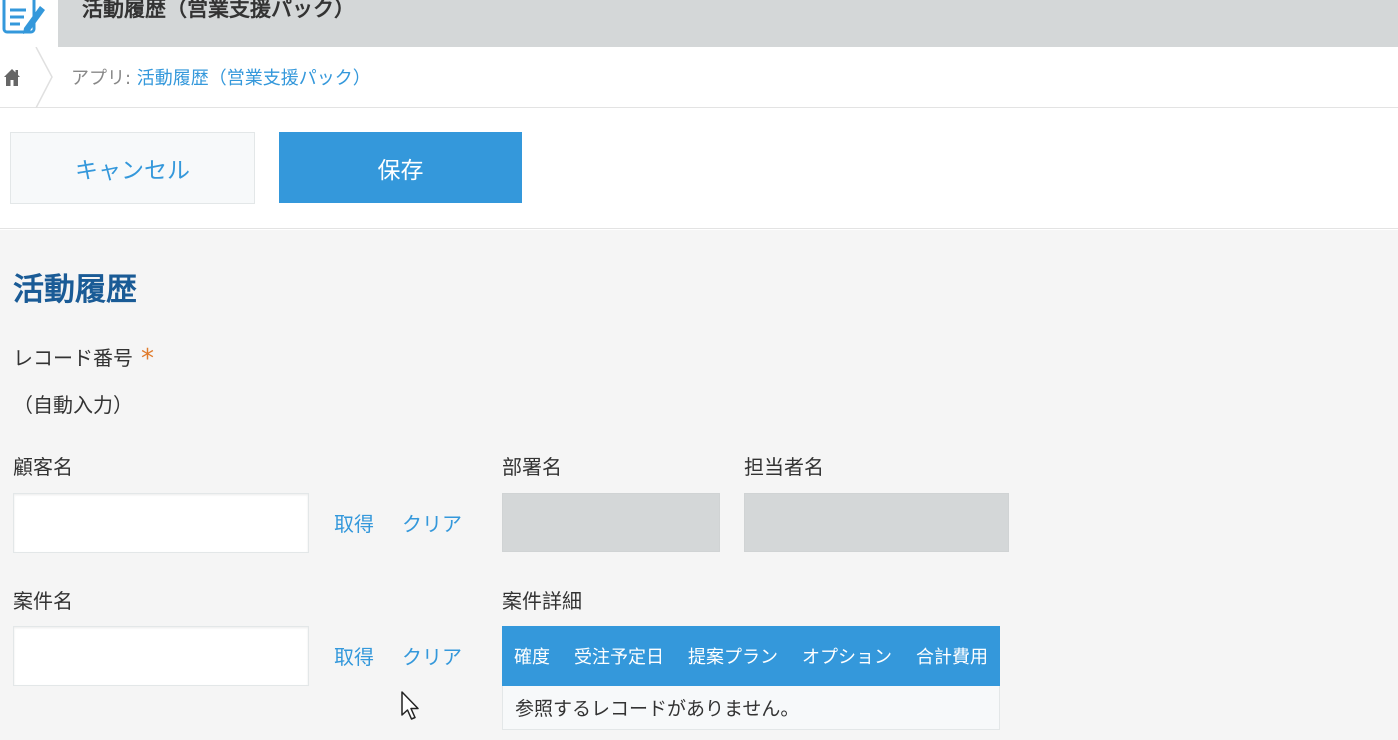 The width and height of the screenshot is (1398, 740). I want to click on column-header: オプション, so click(847, 657).